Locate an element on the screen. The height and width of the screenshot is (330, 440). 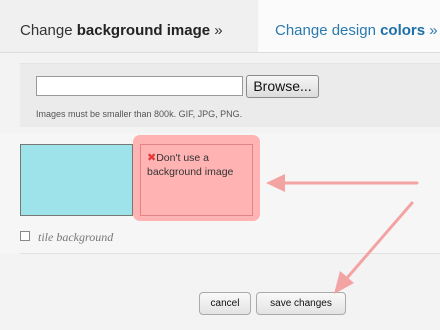
annotation-arrows is located at coordinates (342, 234).